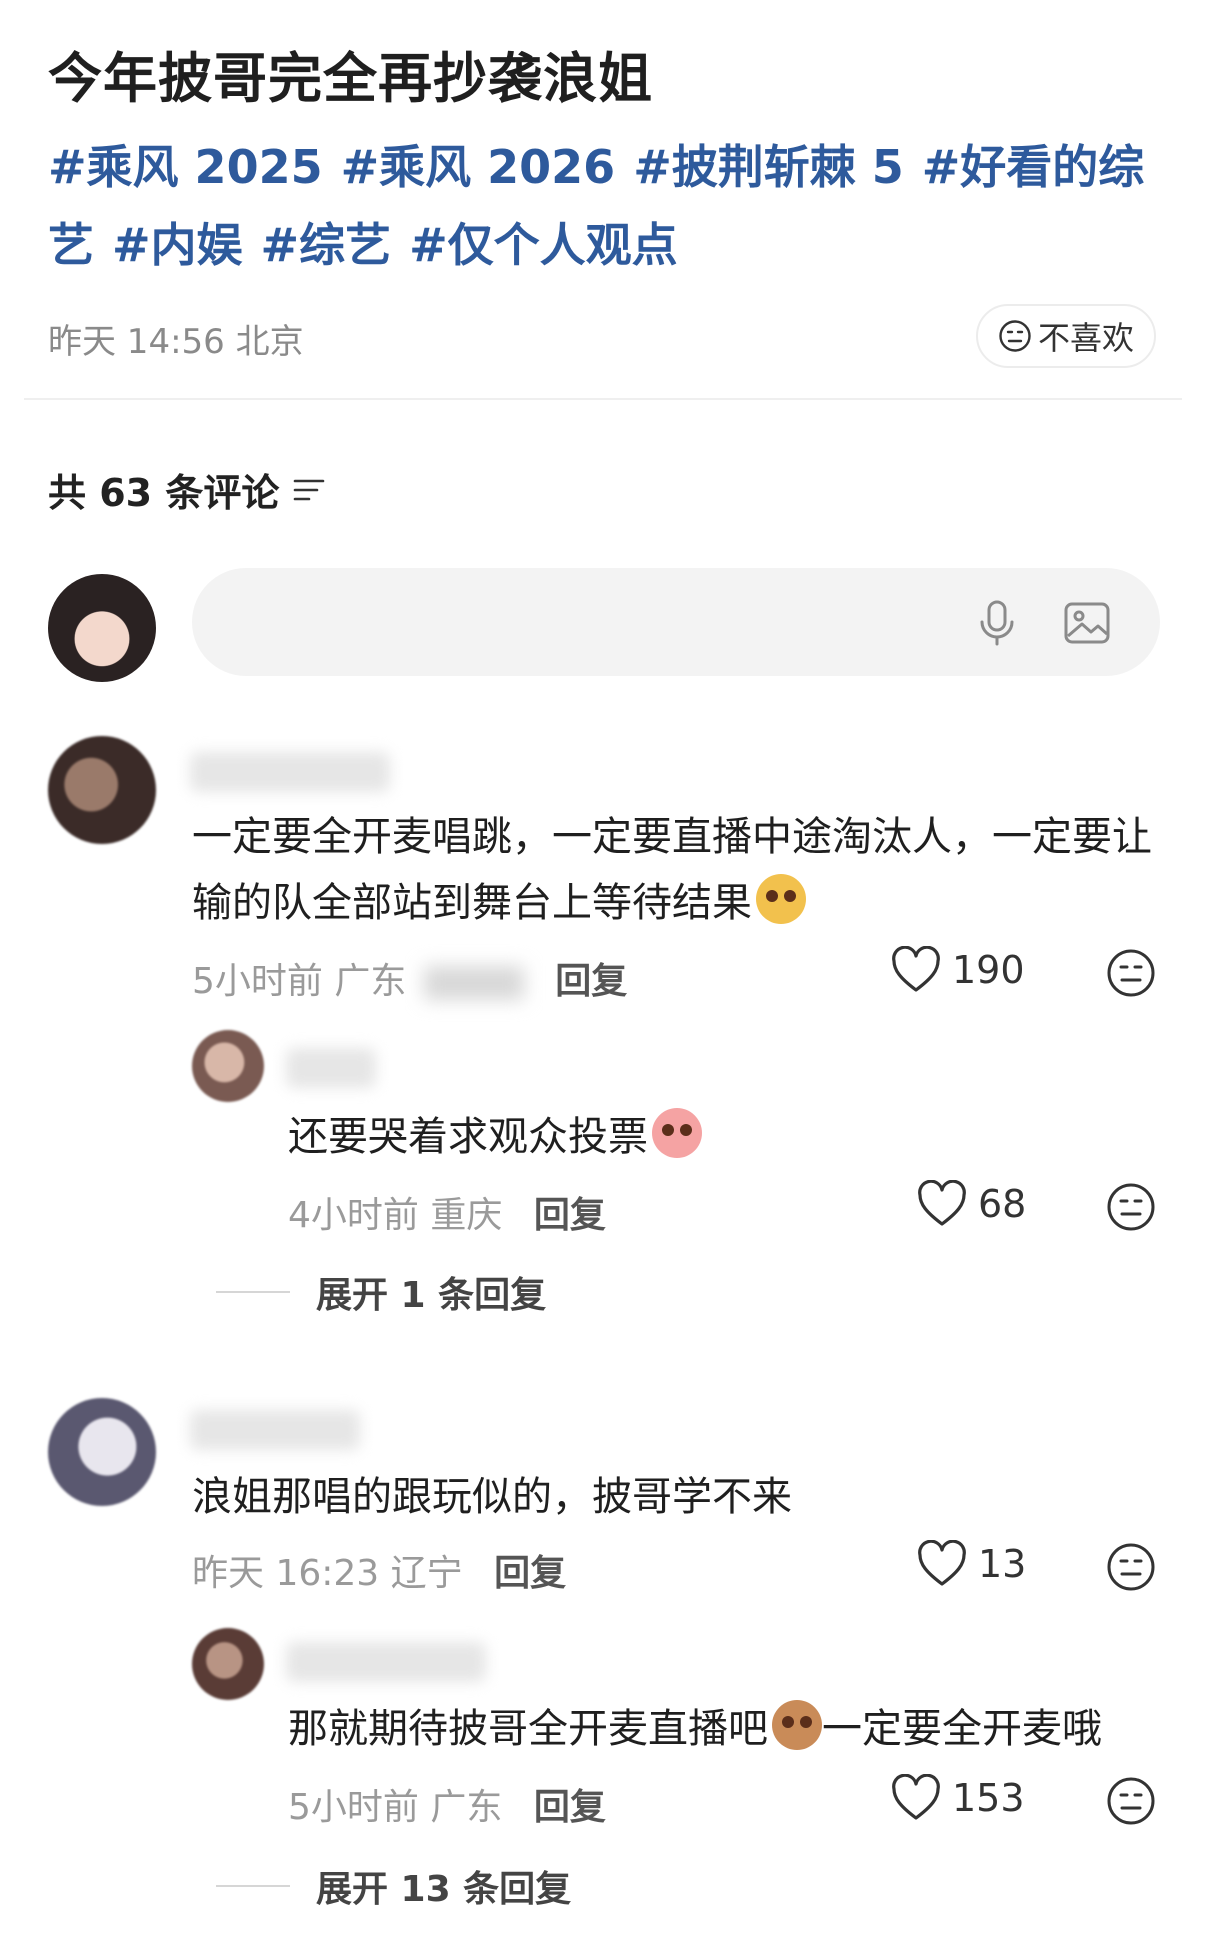 The height and width of the screenshot is (1934, 1206). I want to click on like-button: 13, so click(971, 1564).